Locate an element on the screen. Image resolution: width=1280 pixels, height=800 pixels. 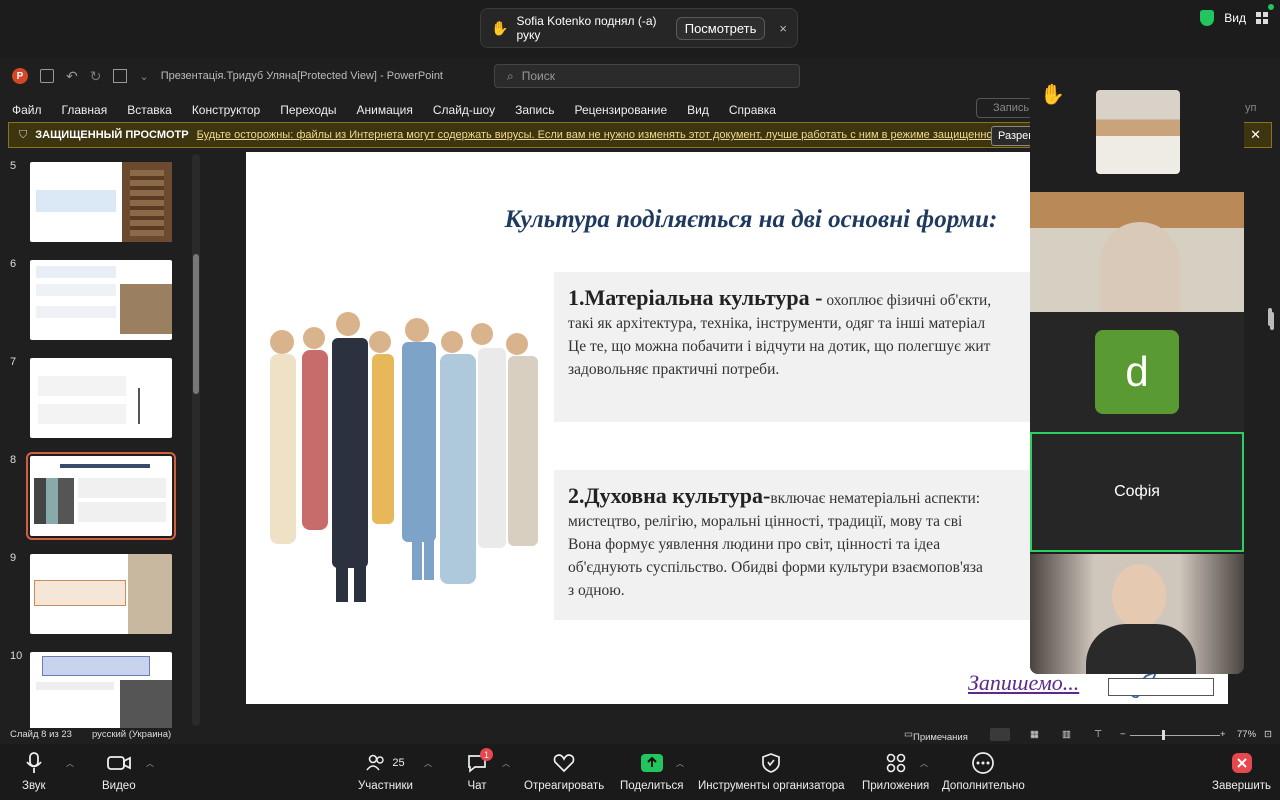
audio-button: Звук is located at coordinates (34, 771).